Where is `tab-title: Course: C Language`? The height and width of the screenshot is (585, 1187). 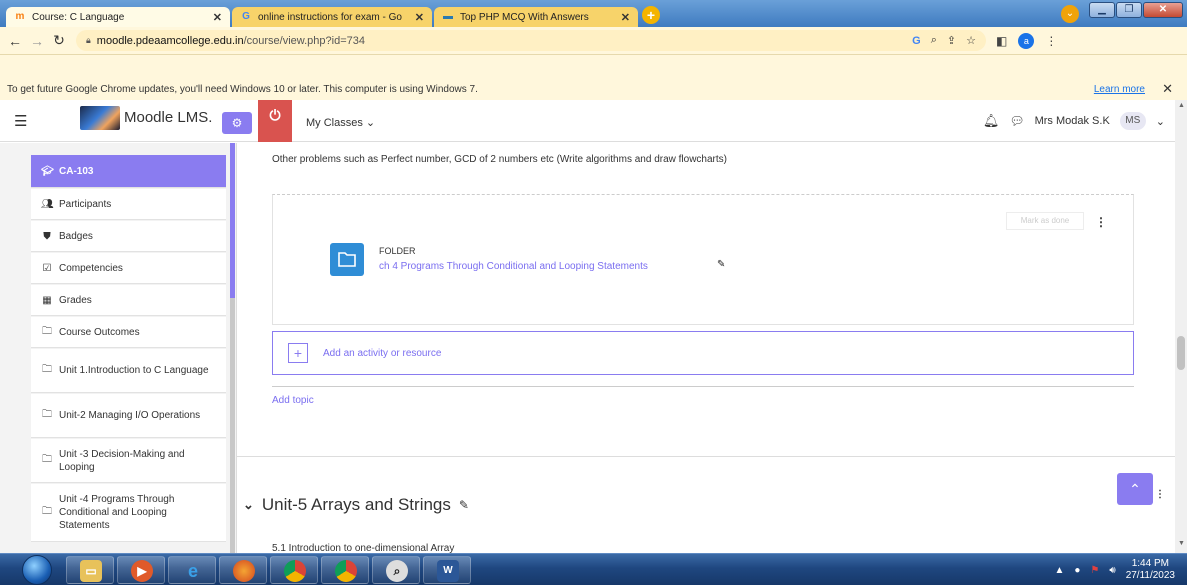 tab-title: Course: C Language is located at coordinates (78, 17).